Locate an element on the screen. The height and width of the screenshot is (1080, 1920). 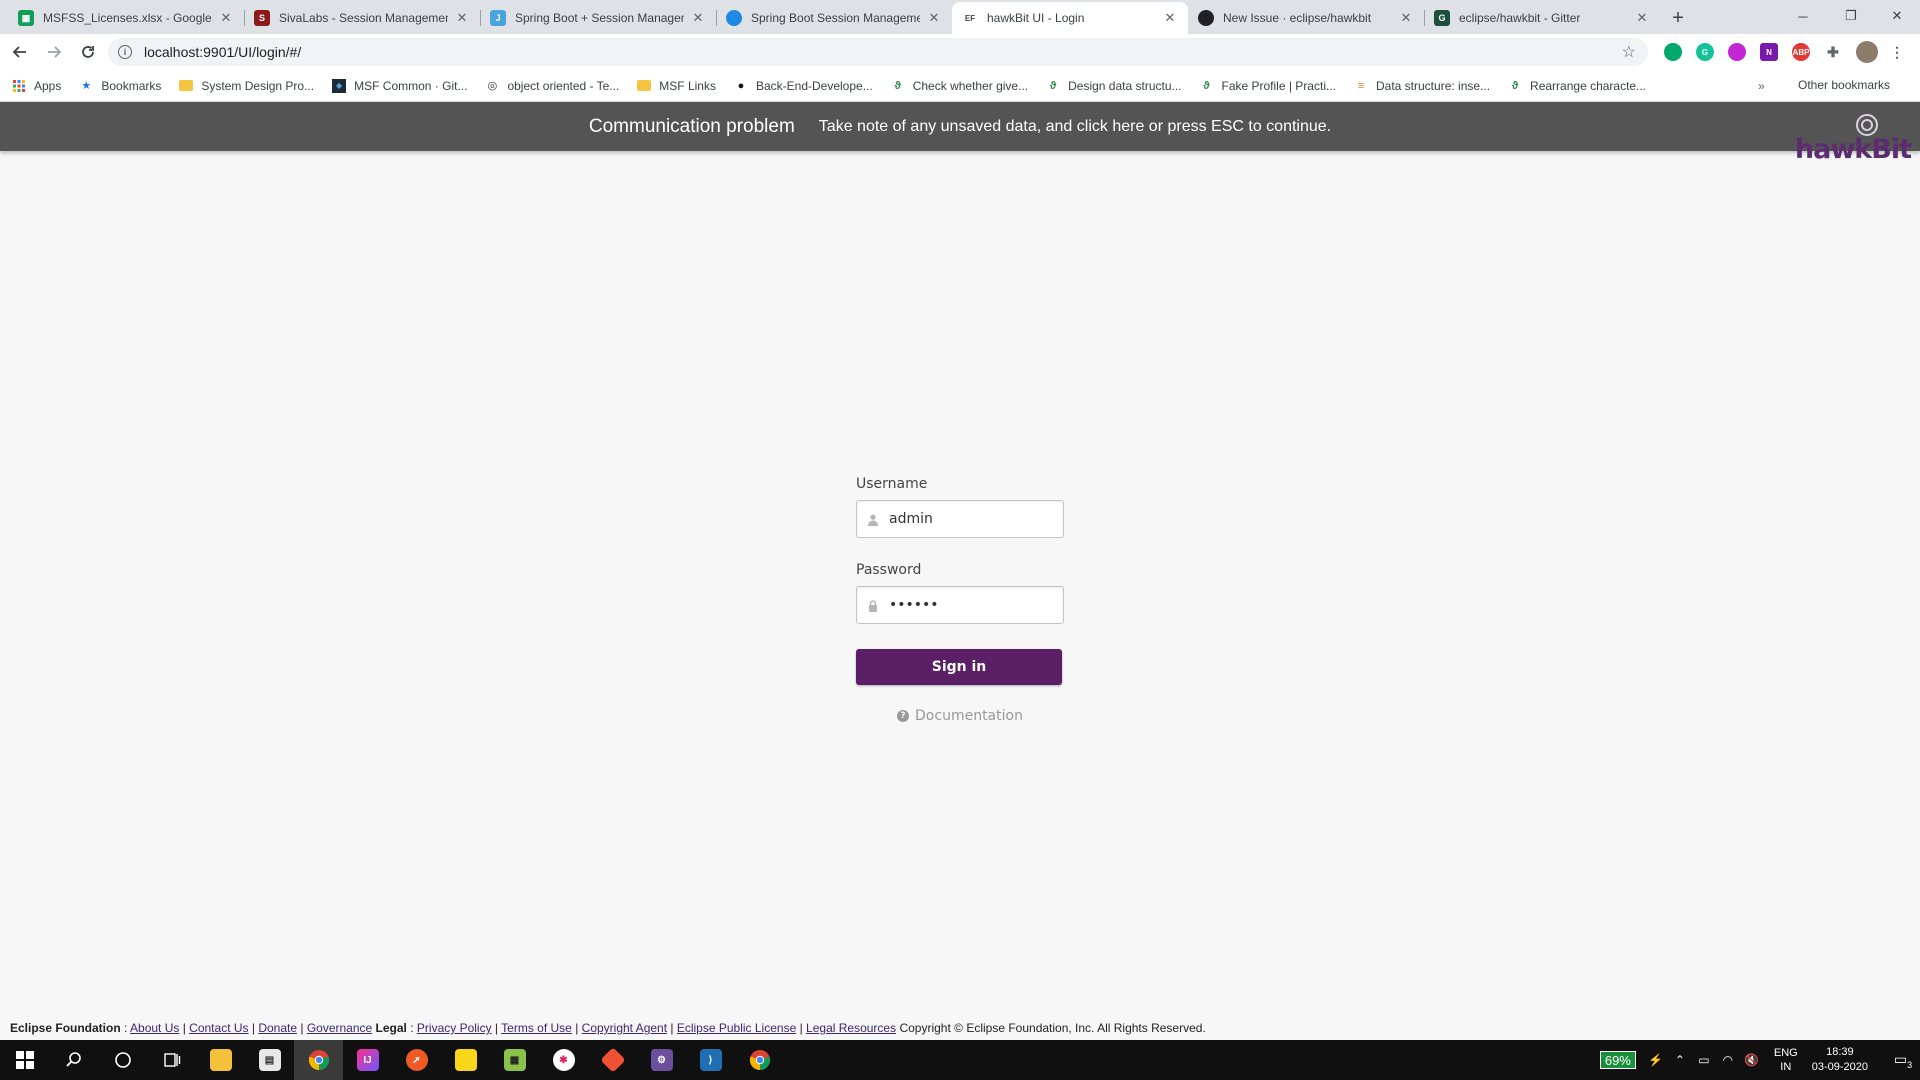
taskbar-intellij: IJ is located at coordinates (367, 1060).